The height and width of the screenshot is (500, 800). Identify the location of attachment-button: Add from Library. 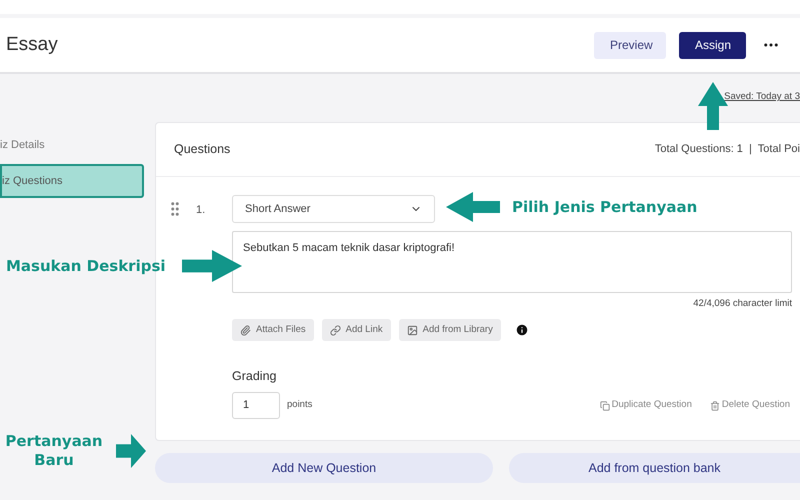
(449, 330).